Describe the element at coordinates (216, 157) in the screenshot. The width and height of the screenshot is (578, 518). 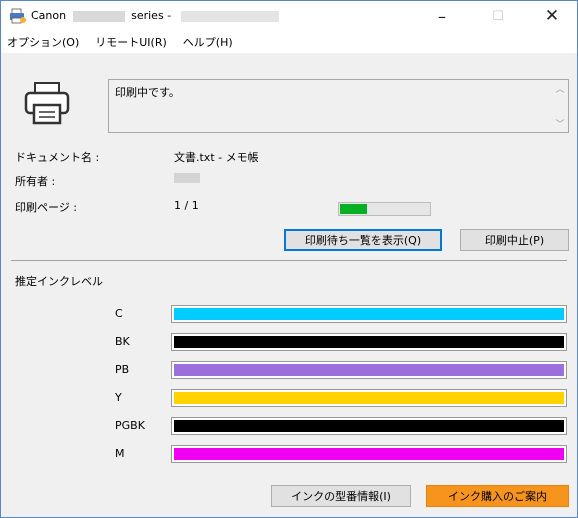
I see `document-name-value: 文書.txt - メモ帳` at that location.